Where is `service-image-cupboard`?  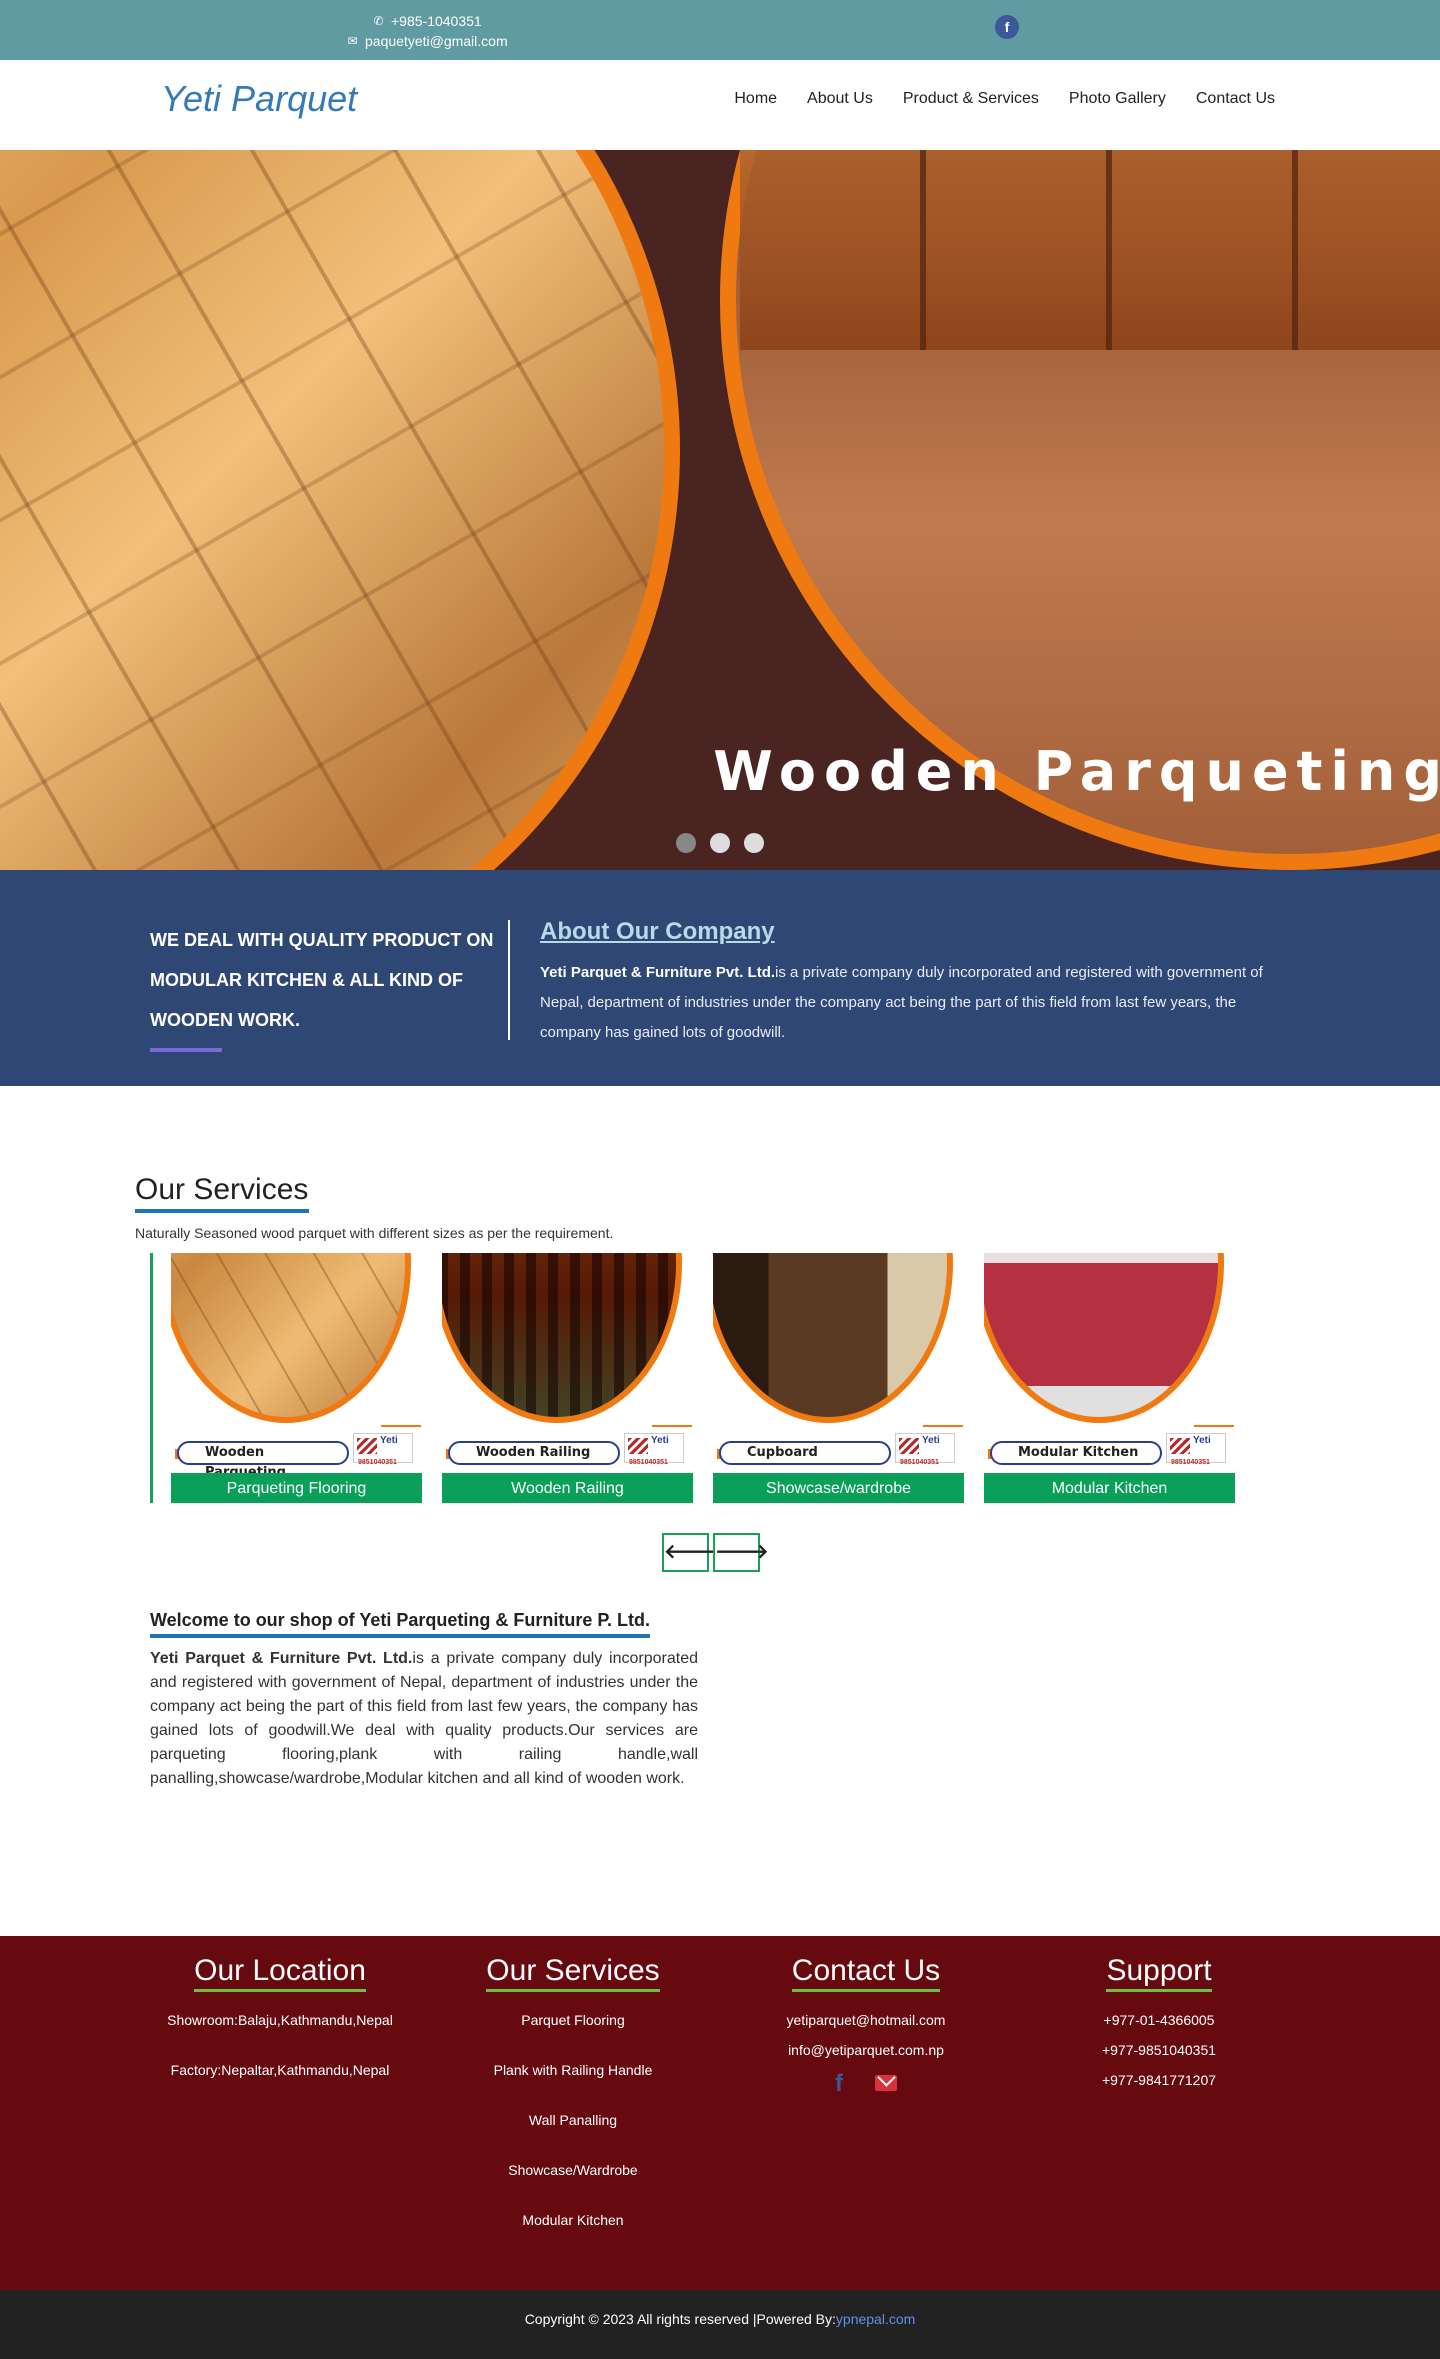 service-image-cupboard is located at coordinates (833, 1338).